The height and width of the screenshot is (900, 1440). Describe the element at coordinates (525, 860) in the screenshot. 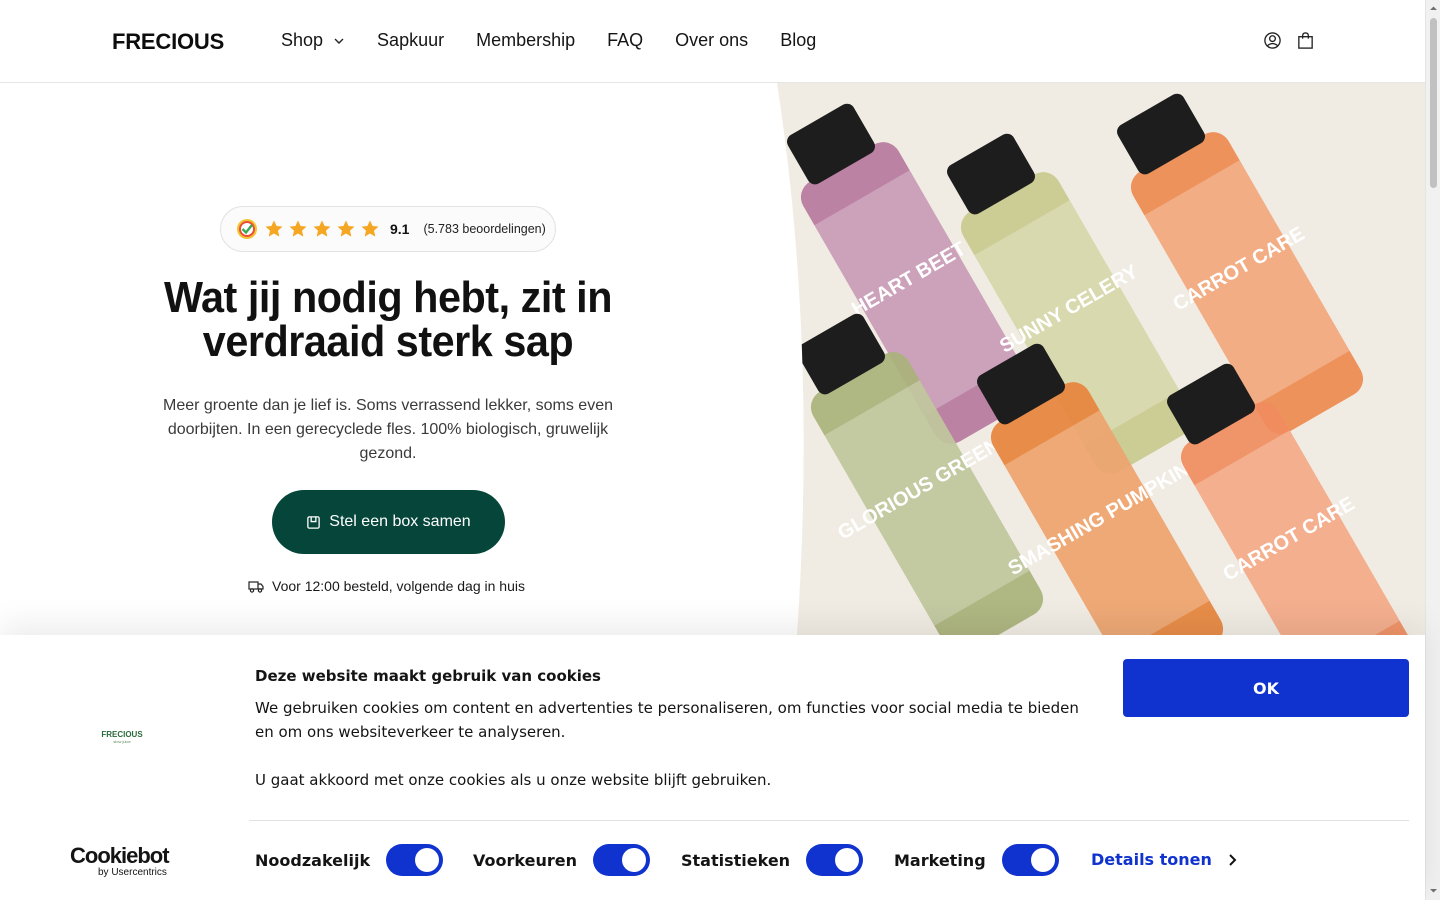

I see `toggle-label: Voorkeuren` at that location.